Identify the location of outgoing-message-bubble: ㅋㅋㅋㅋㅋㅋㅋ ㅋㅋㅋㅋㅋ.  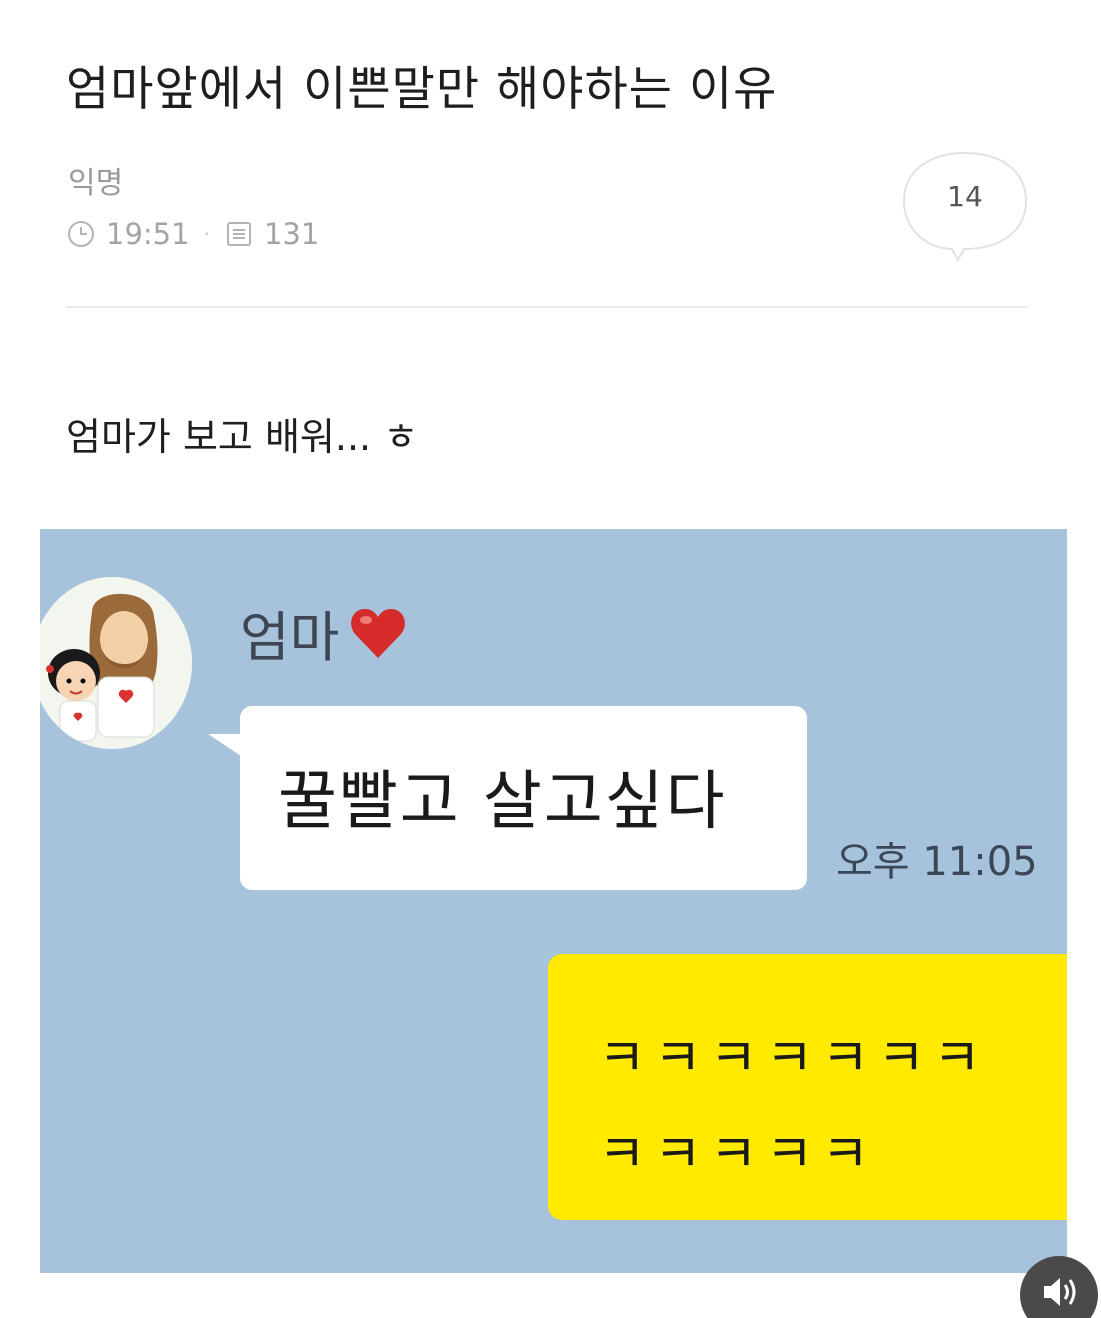
(807, 1087).